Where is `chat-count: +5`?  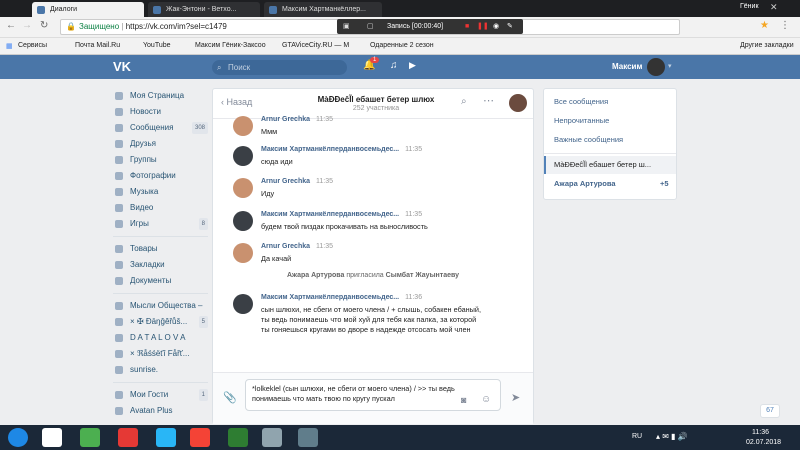
chat-count: +5 is located at coordinates (664, 183).